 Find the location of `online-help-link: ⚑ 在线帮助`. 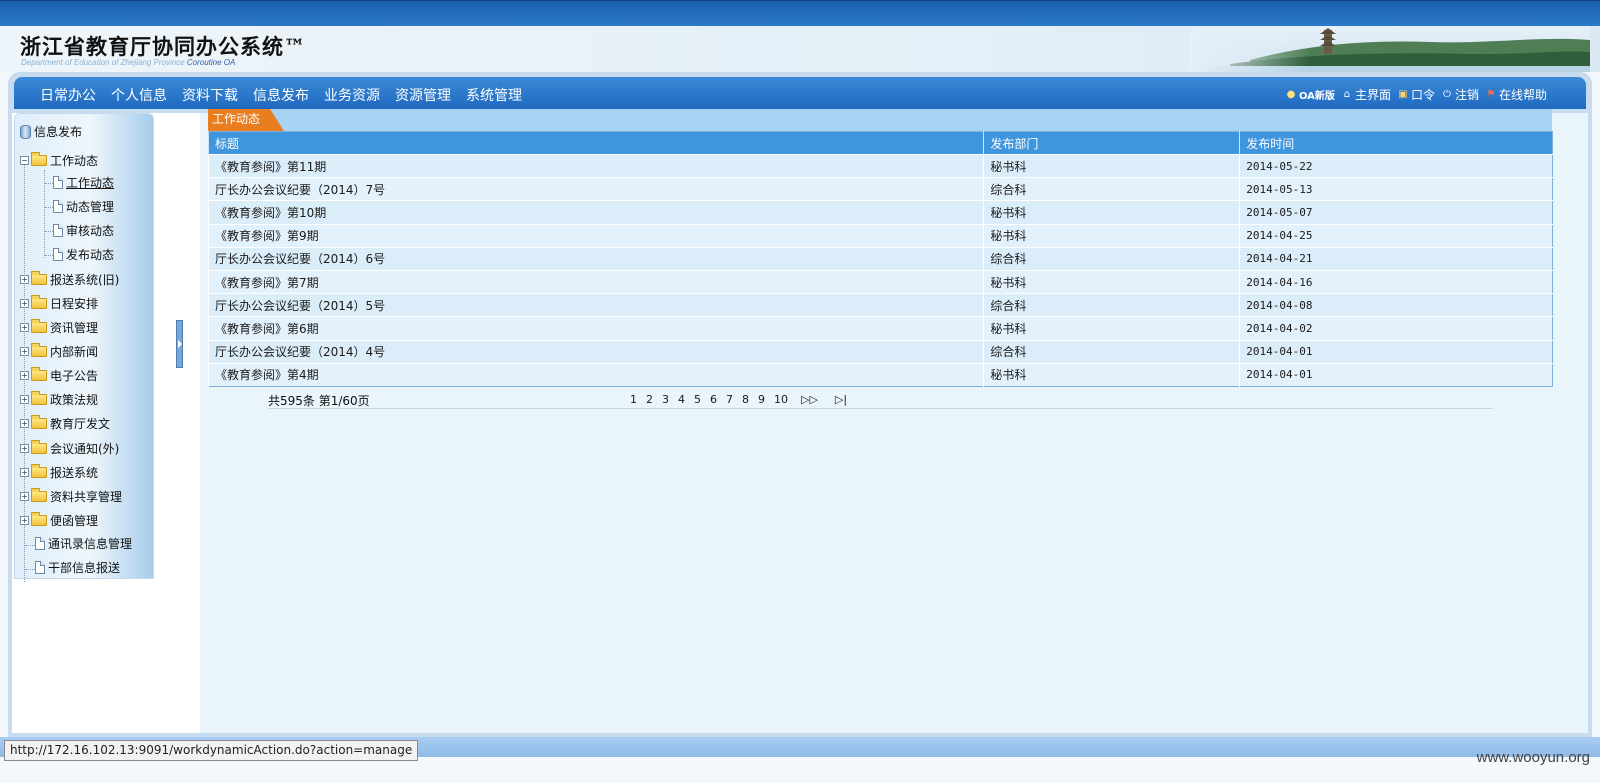

online-help-link: ⚑ 在线帮助 is located at coordinates (1516, 94).